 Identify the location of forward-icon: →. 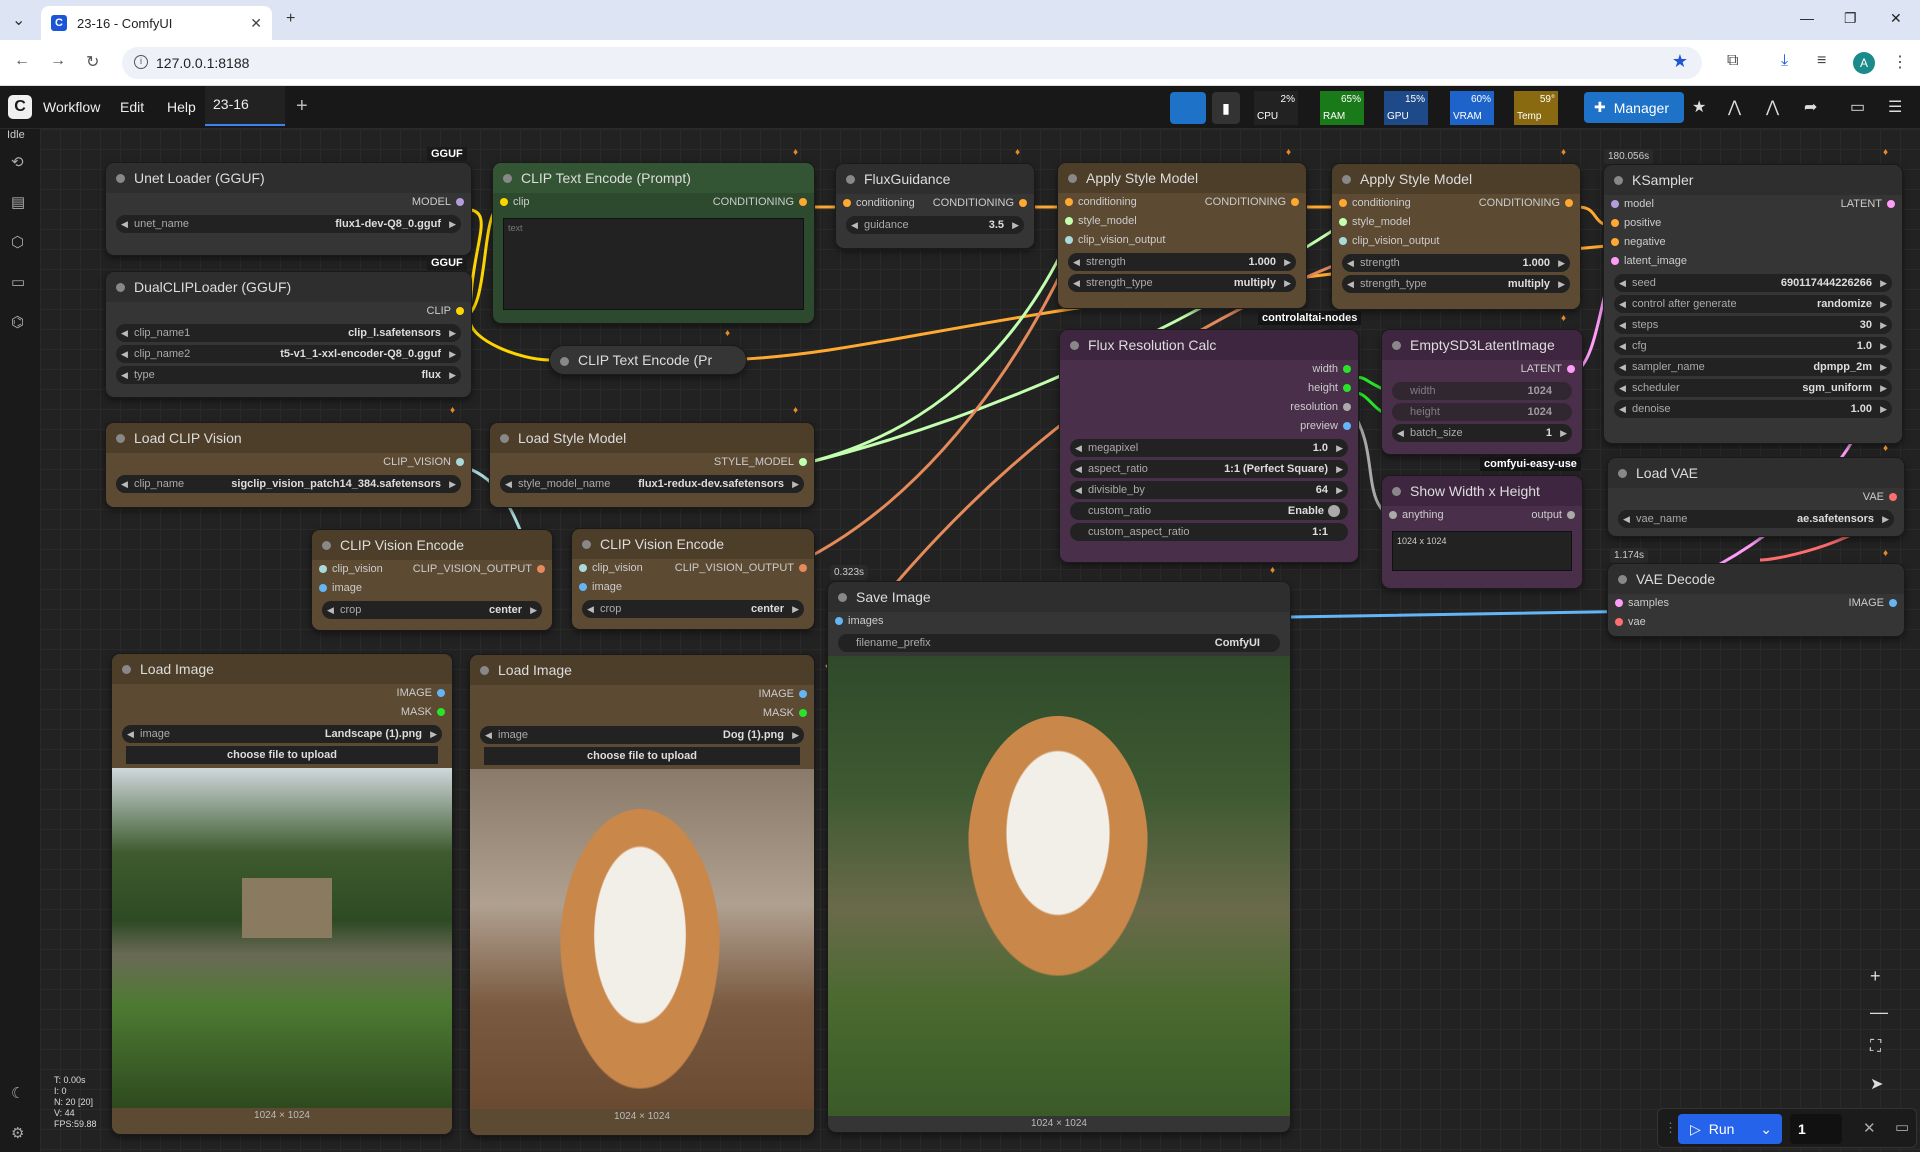
(58, 61).